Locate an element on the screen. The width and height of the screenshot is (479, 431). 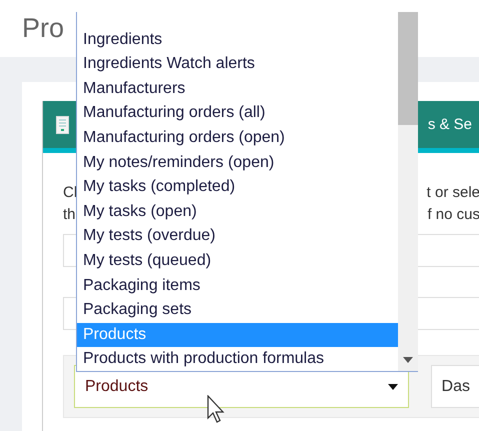
page-title: Pro is located at coordinates (43, 28).